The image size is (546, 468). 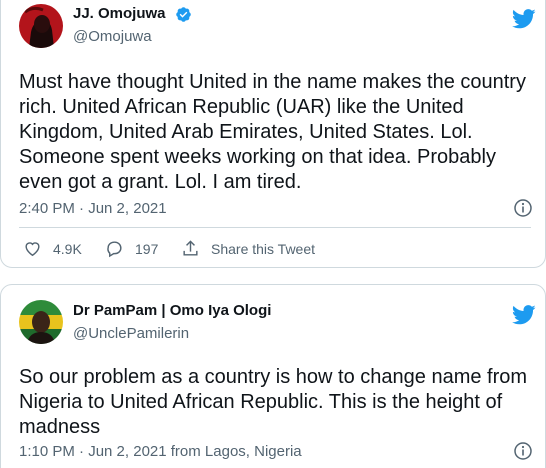 I want to click on share-button: Share this Tweet, so click(x=248, y=248).